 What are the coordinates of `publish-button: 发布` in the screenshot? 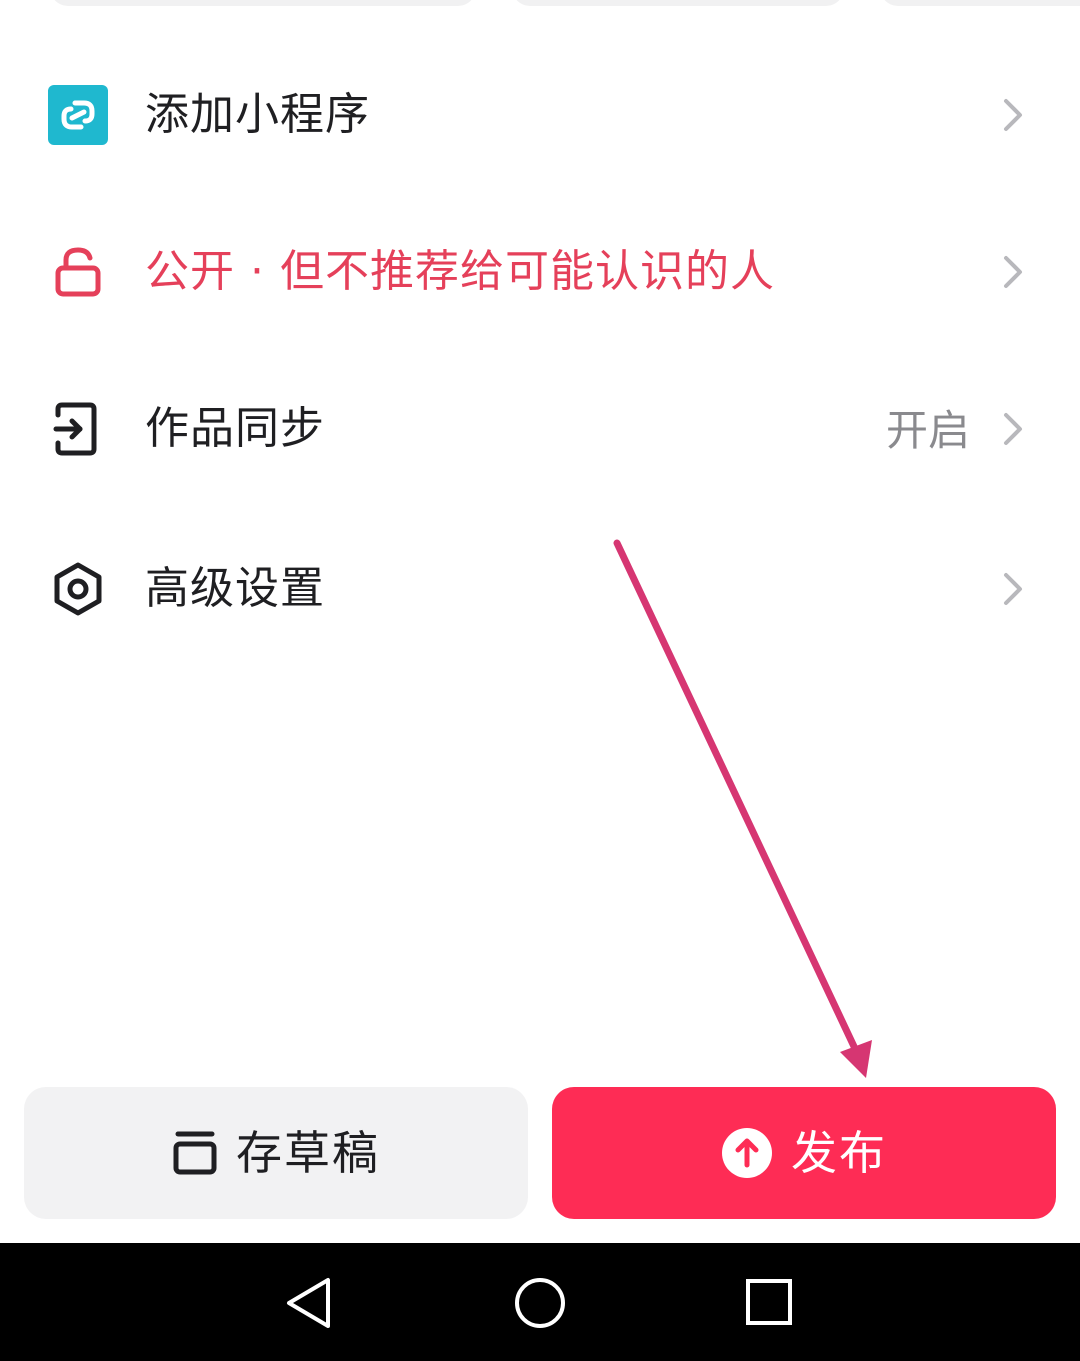 It's located at (804, 1153).